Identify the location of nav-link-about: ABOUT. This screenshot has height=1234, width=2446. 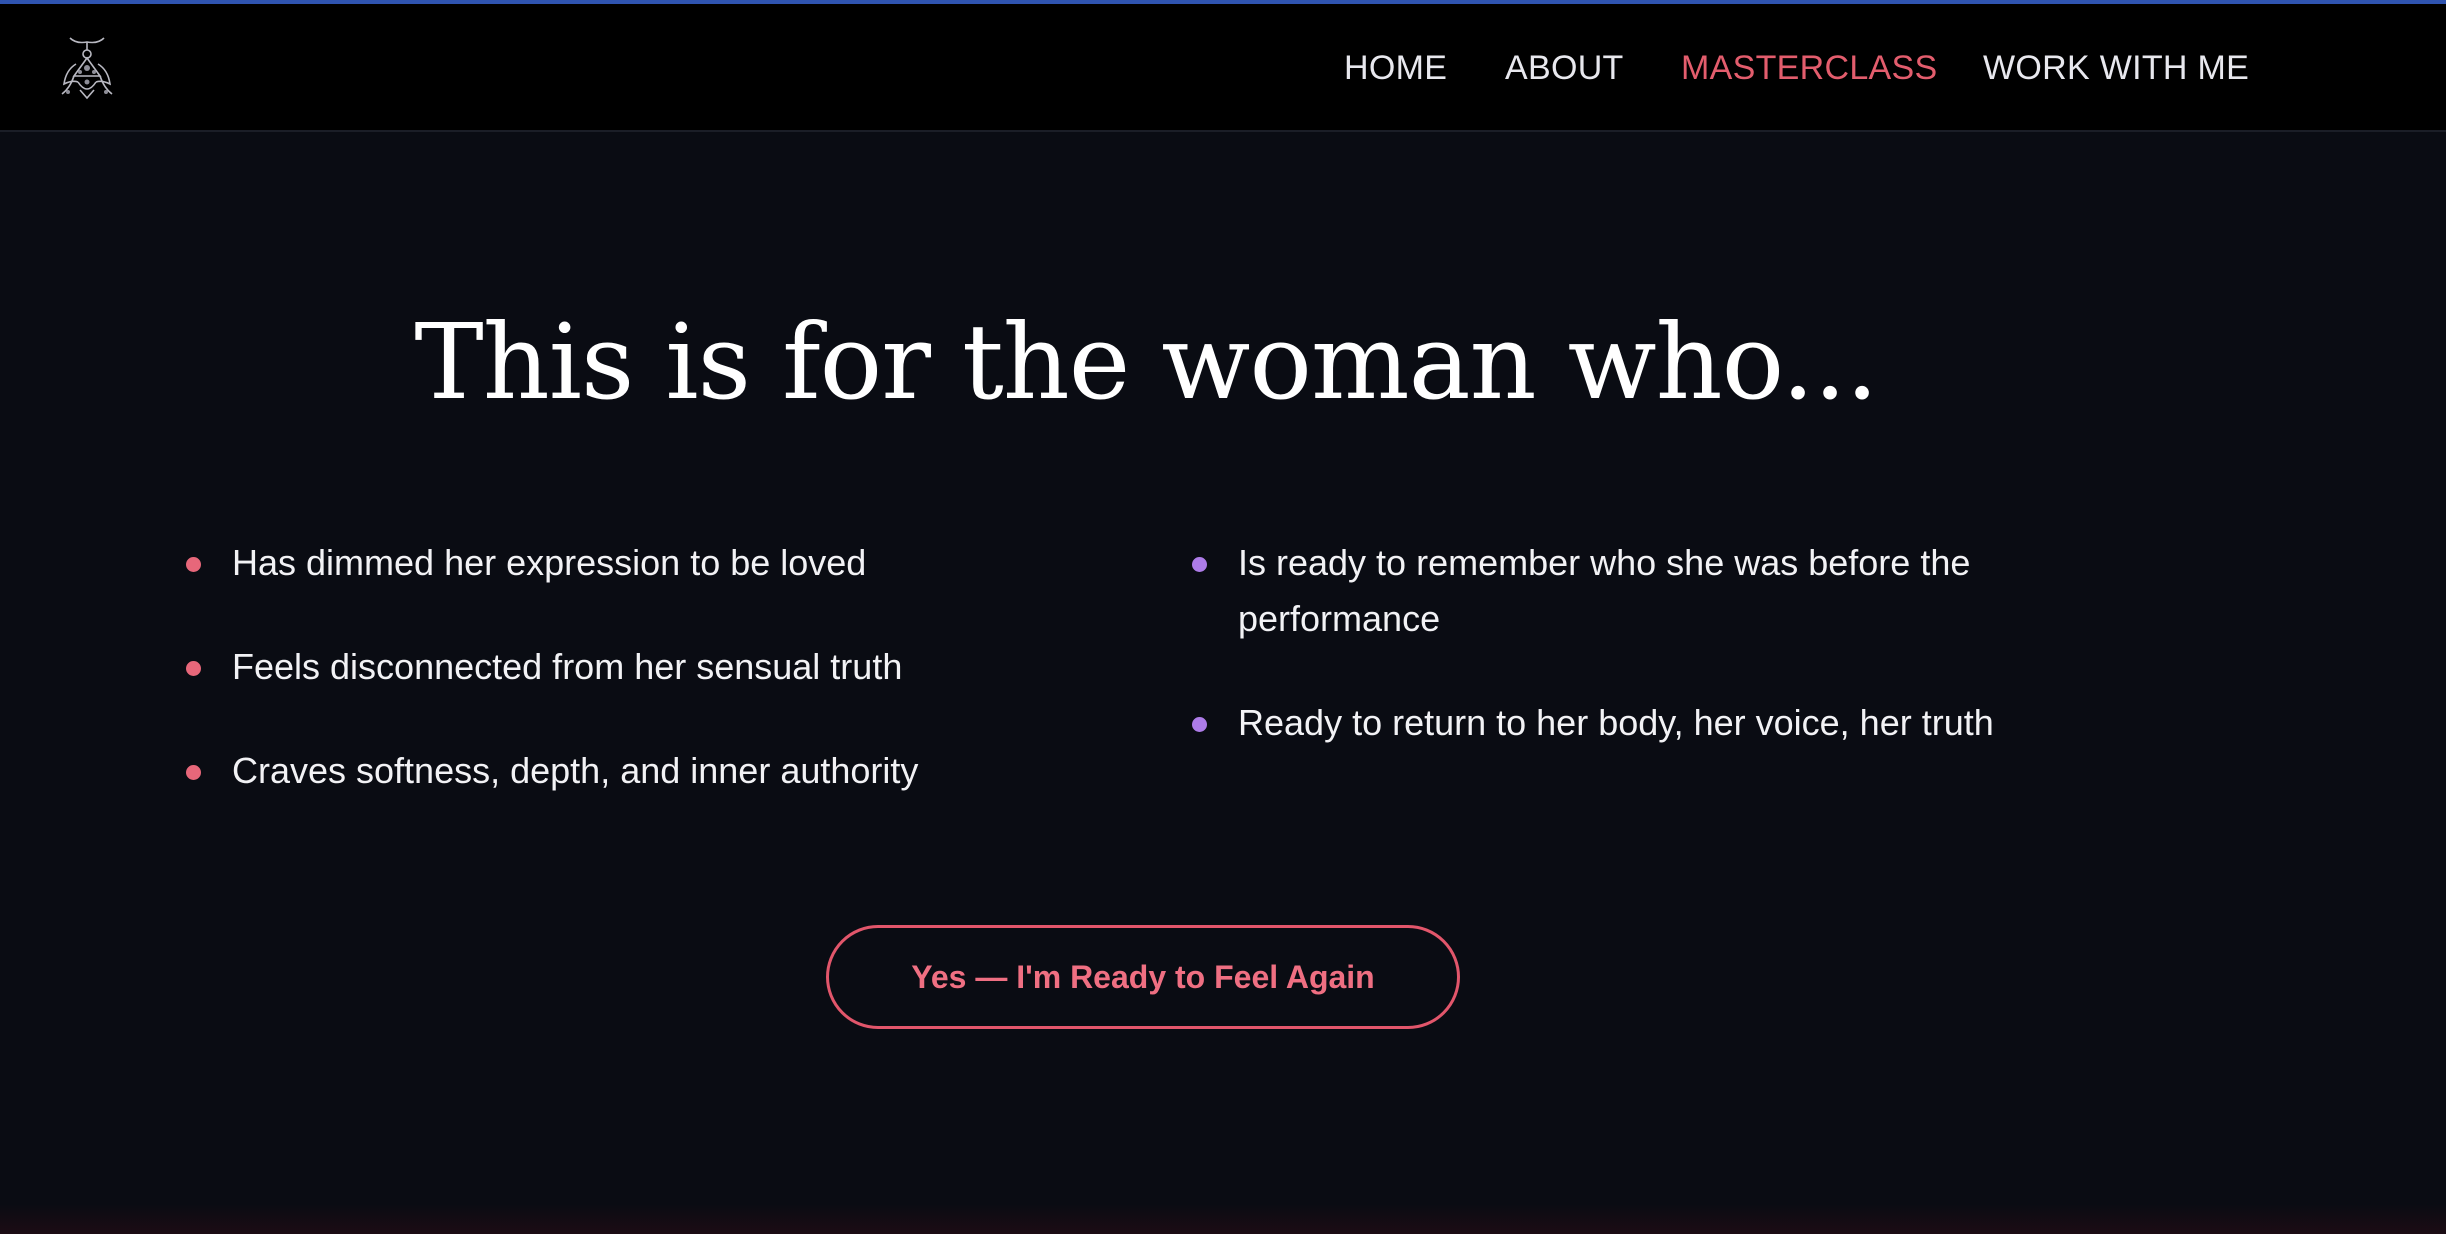
(1564, 68).